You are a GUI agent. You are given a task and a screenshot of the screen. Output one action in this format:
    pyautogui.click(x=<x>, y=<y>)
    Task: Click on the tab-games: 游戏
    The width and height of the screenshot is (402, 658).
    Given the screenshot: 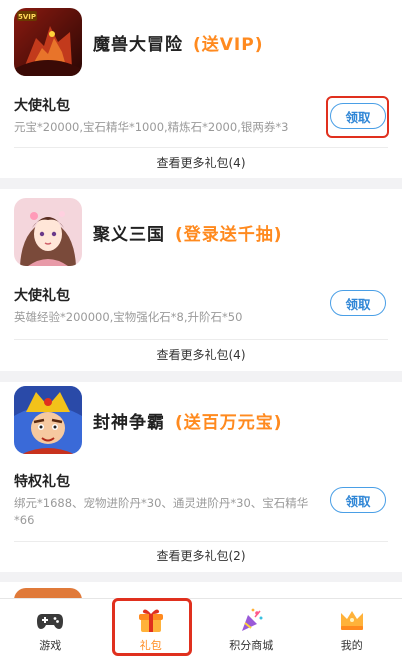 What is the action you would take?
    pyautogui.click(x=50, y=628)
    